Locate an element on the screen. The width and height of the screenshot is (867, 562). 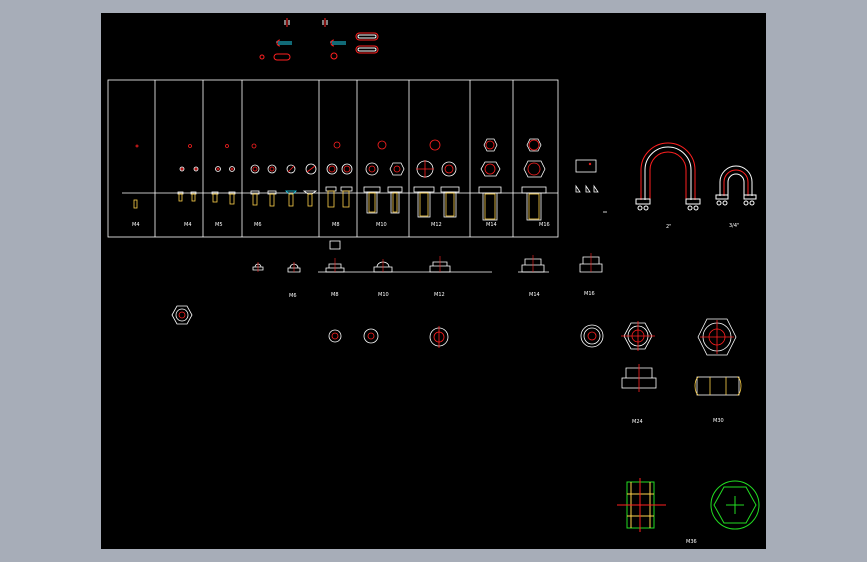
washer-row is located at coordinates (454, 330).